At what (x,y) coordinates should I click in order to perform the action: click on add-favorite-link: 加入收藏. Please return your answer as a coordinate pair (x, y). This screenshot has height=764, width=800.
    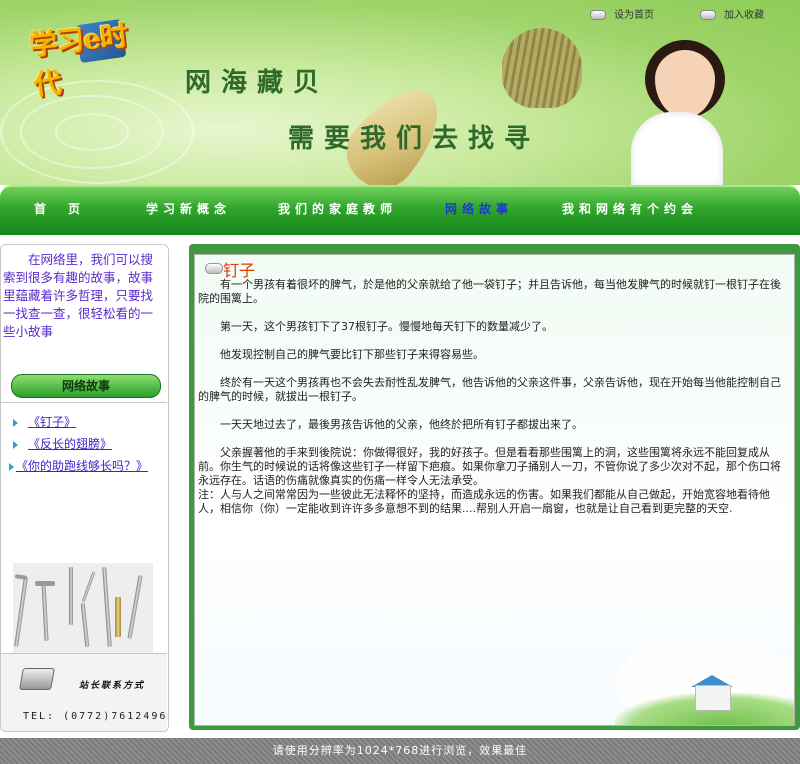
    Looking at the image, I should click on (732, 13).